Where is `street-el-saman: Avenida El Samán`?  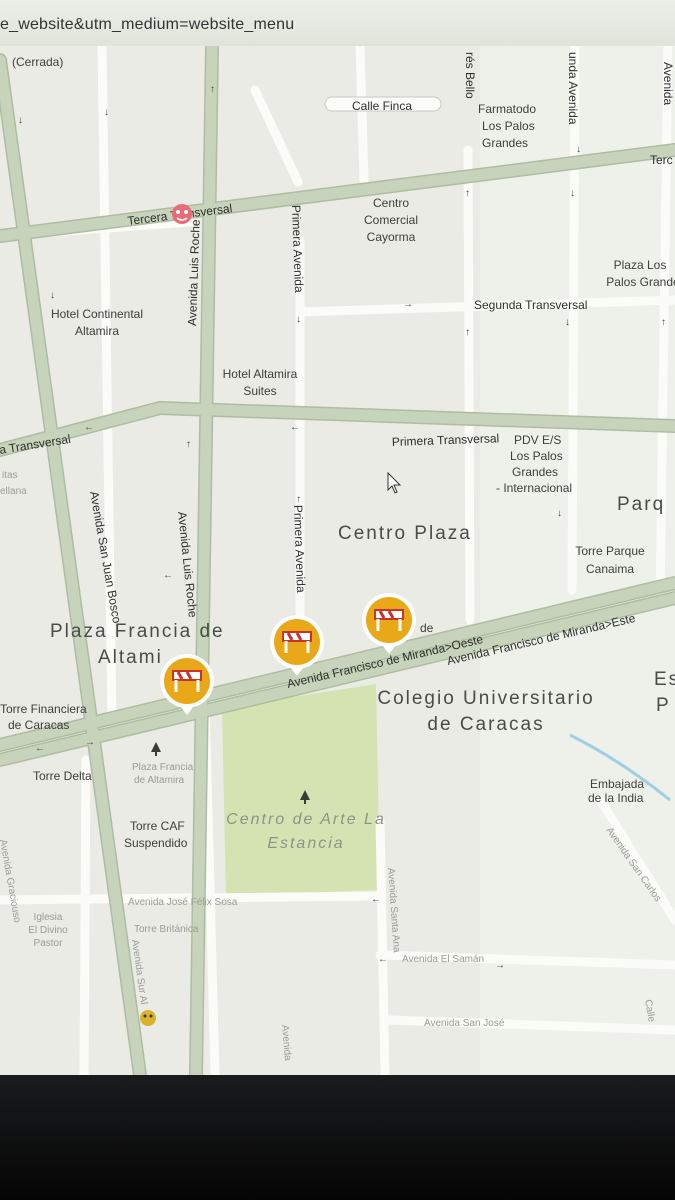
street-el-saman: Avenida El Samán is located at coordinates (443, 959).